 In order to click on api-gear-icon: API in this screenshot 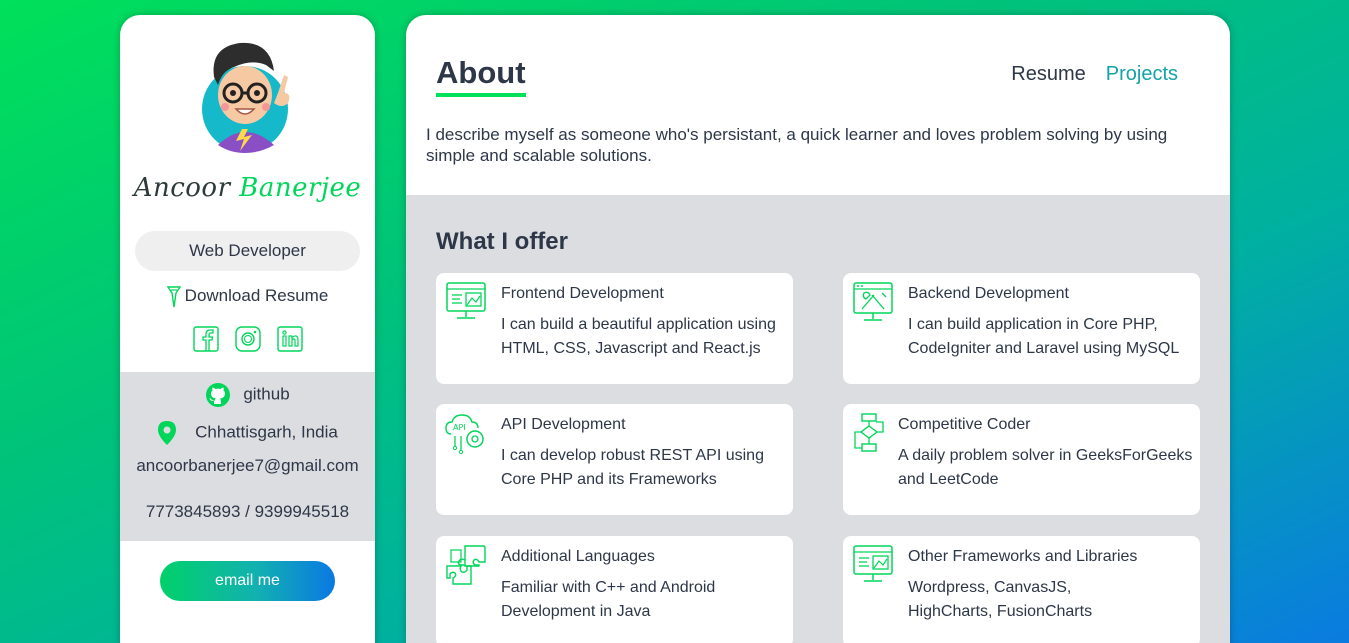, I will do `click(464, 434)`.